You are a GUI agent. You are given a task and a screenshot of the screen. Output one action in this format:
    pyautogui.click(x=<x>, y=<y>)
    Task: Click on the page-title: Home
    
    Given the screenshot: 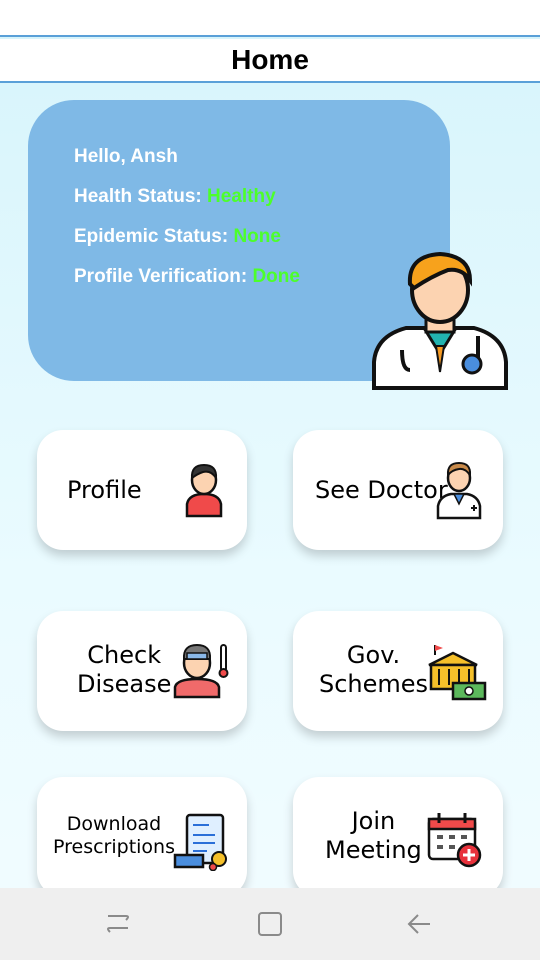 What is the action you would take?
    pyautogui.click(x=270, y=59)
    